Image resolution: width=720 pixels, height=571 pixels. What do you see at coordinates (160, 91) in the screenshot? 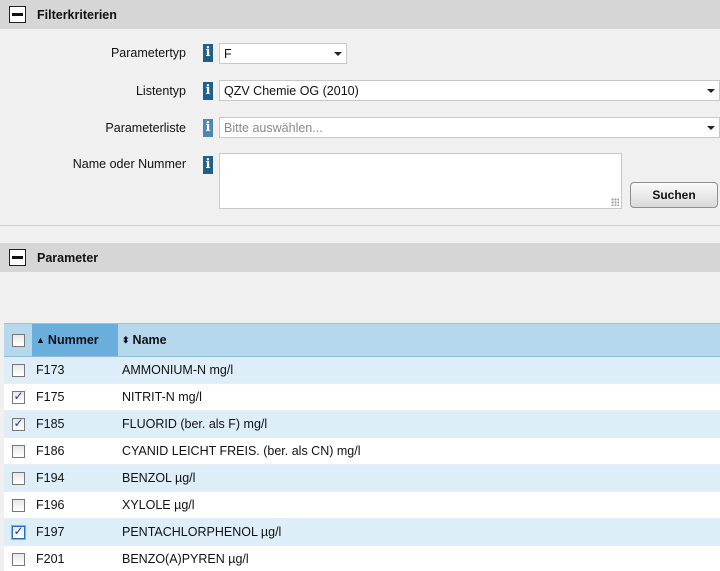
I see `listentyp-label: Listentyp` at bounding box center [160, 91].